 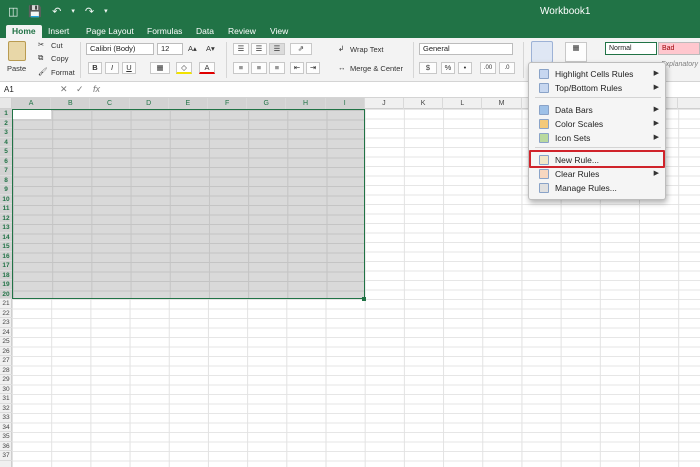 I want to click on style-bad: Bad, so click(x=679, y=48).